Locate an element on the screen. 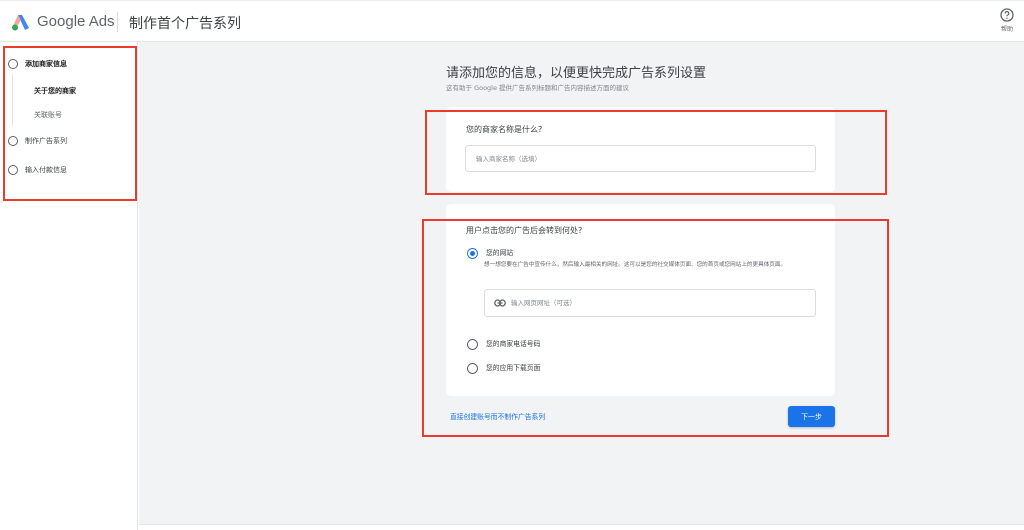  steps-sidebar: 添加商家信息 关于您的商家 关联账号 制作广告系列 输入付款信息 is located at coordinates (69, 286).